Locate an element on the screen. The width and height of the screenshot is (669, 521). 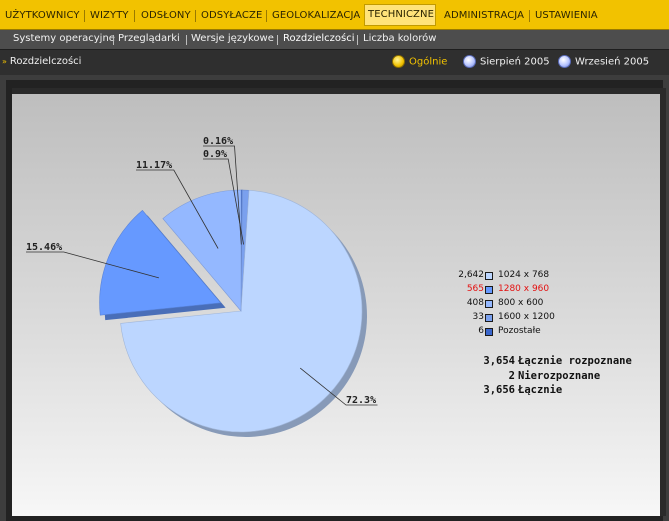
legend-label: 1600 x 1200 is located at coordinates (526, 317).